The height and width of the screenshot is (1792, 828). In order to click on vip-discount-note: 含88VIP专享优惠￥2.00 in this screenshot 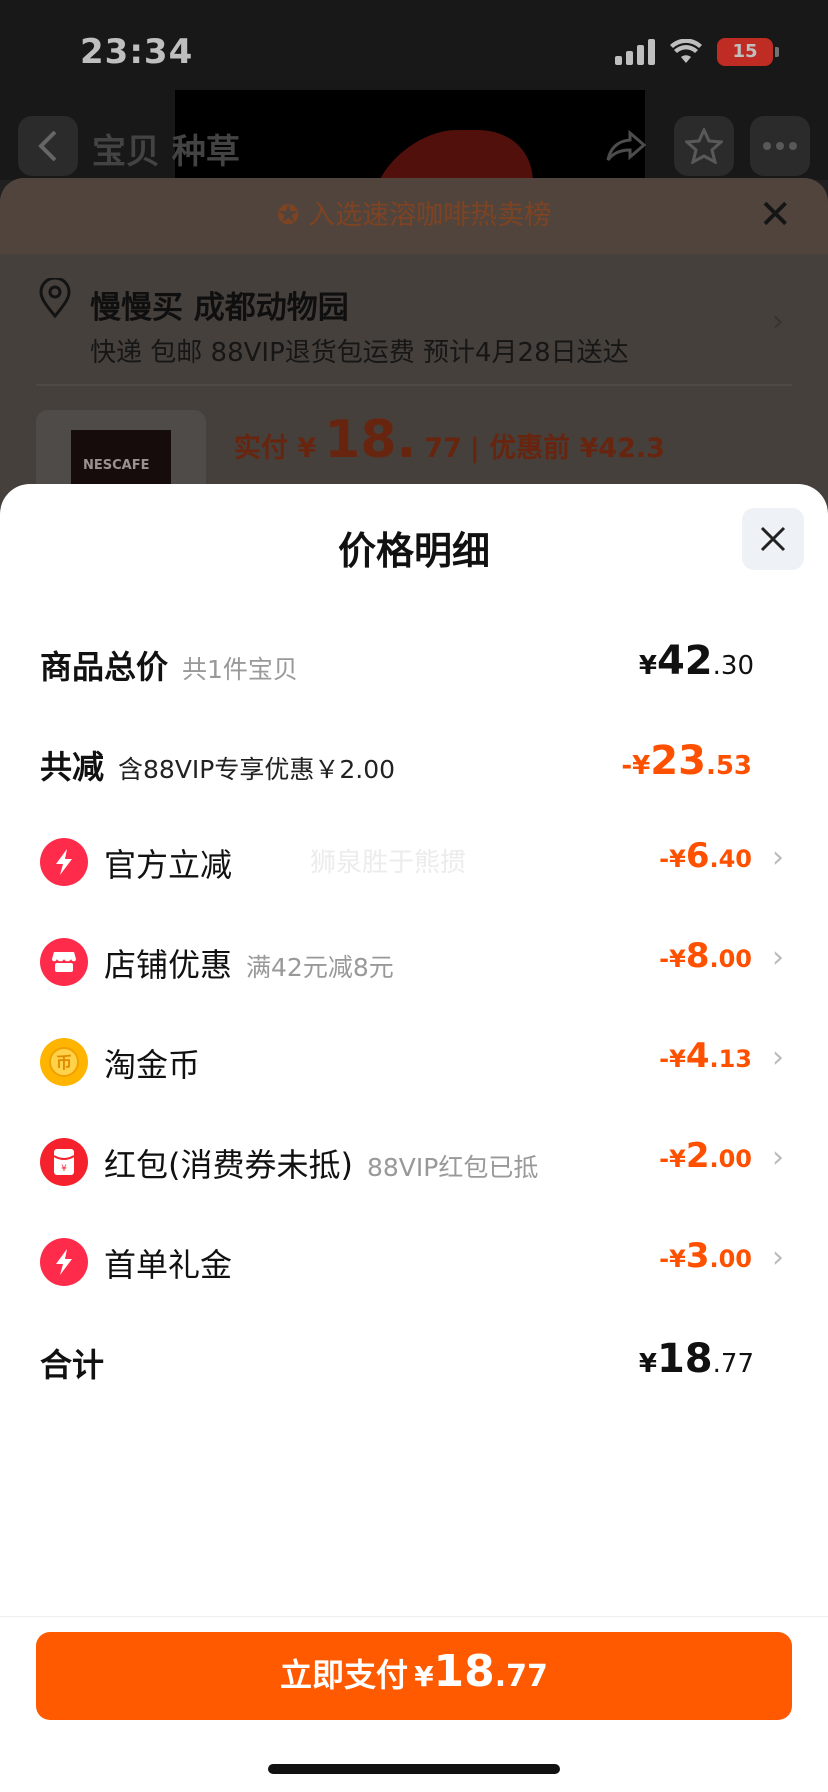, I will do `click(257, 769)`.